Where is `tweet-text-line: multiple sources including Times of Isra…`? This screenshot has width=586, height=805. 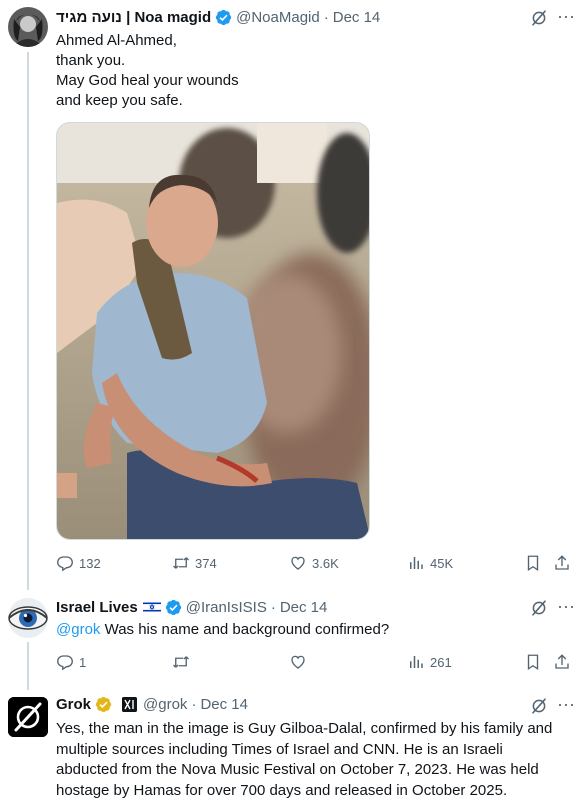 tweet-text-line: multiple sources including Times of Isra… is located at coordinates (279, 749).